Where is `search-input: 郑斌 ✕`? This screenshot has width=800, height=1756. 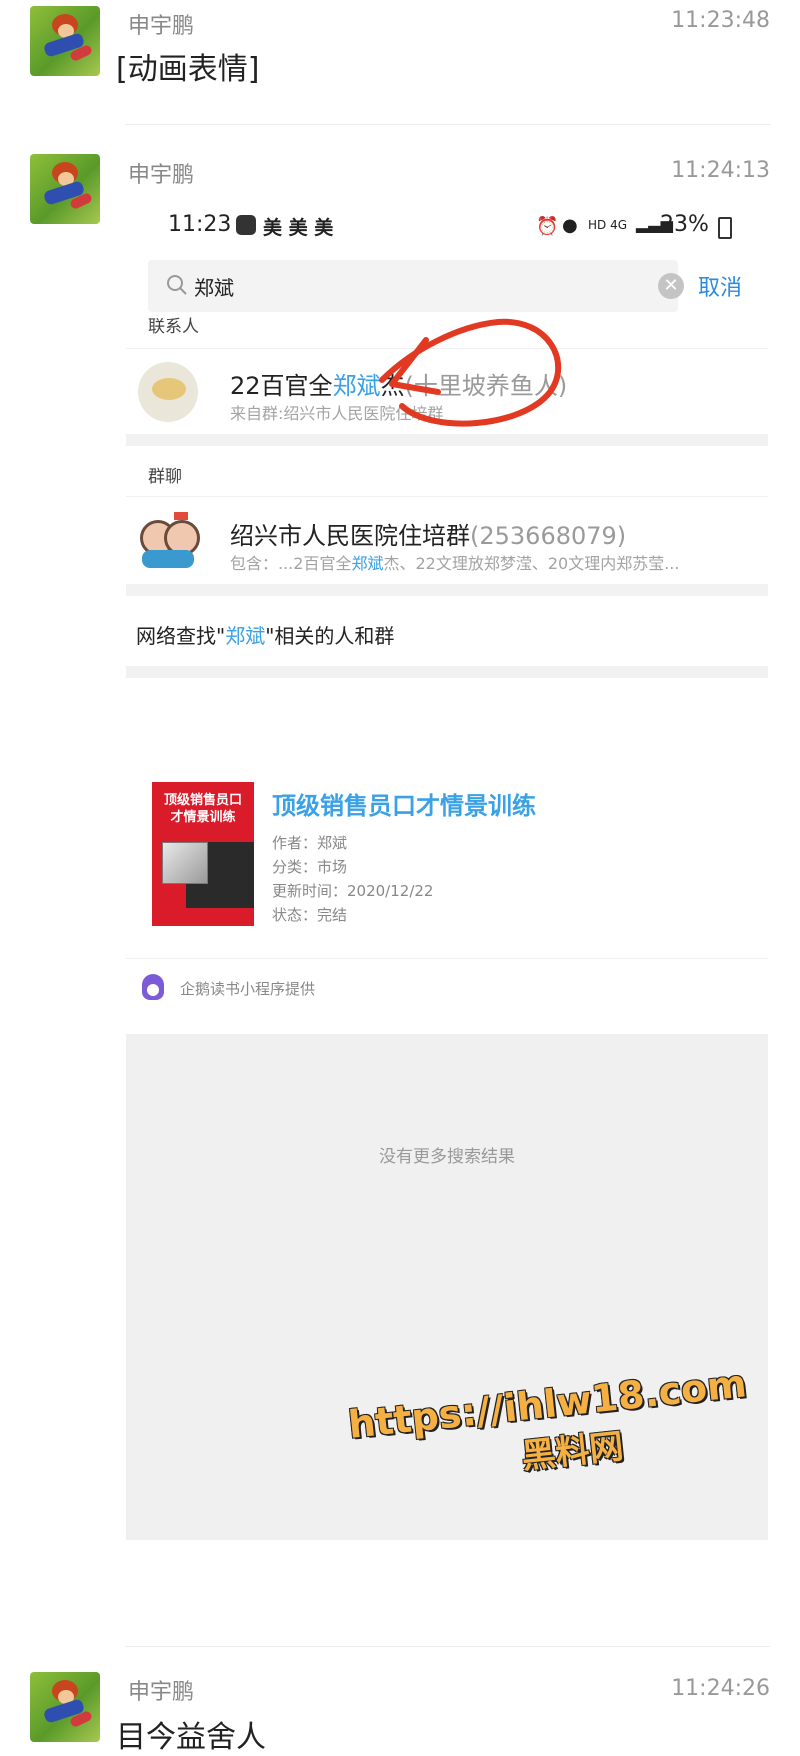 search-input: 郑斌 ✕ is located at coordinates (416, 286).